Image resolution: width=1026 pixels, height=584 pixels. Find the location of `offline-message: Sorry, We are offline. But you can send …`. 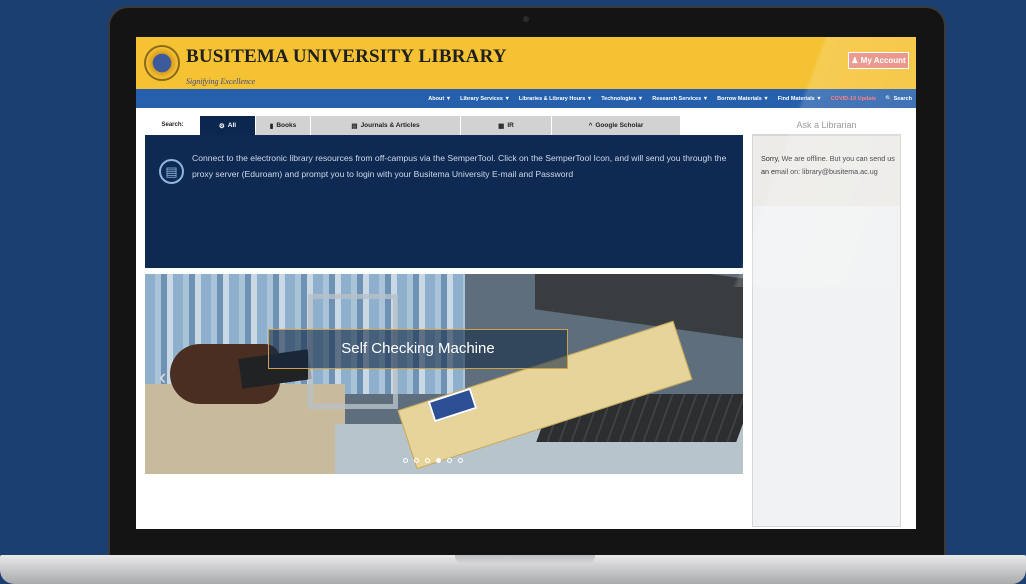

offline-message: Sorry, We are offline. But you can send … is located at coordinates (828, 165).